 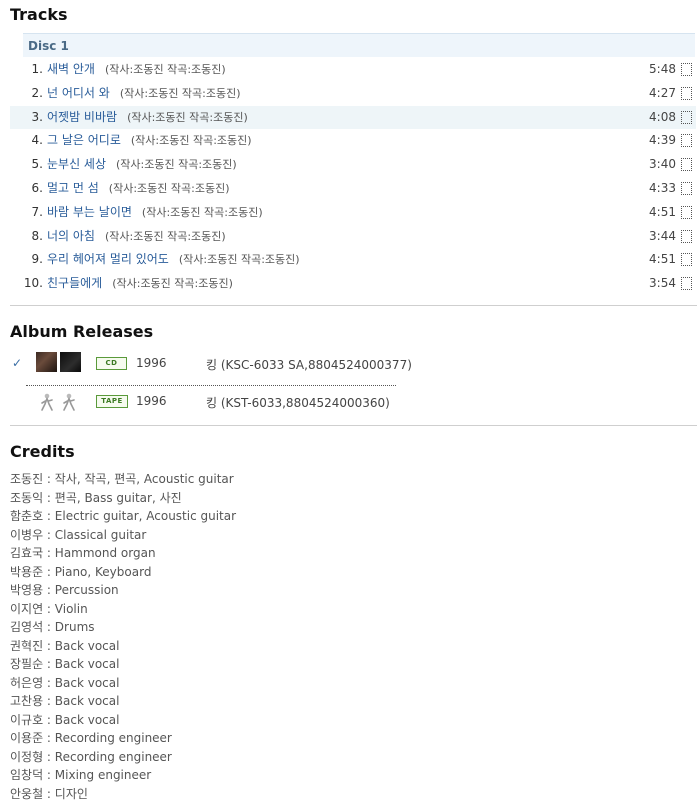 I want to click on track-duration: 4:27, so click(x=662, y=92).